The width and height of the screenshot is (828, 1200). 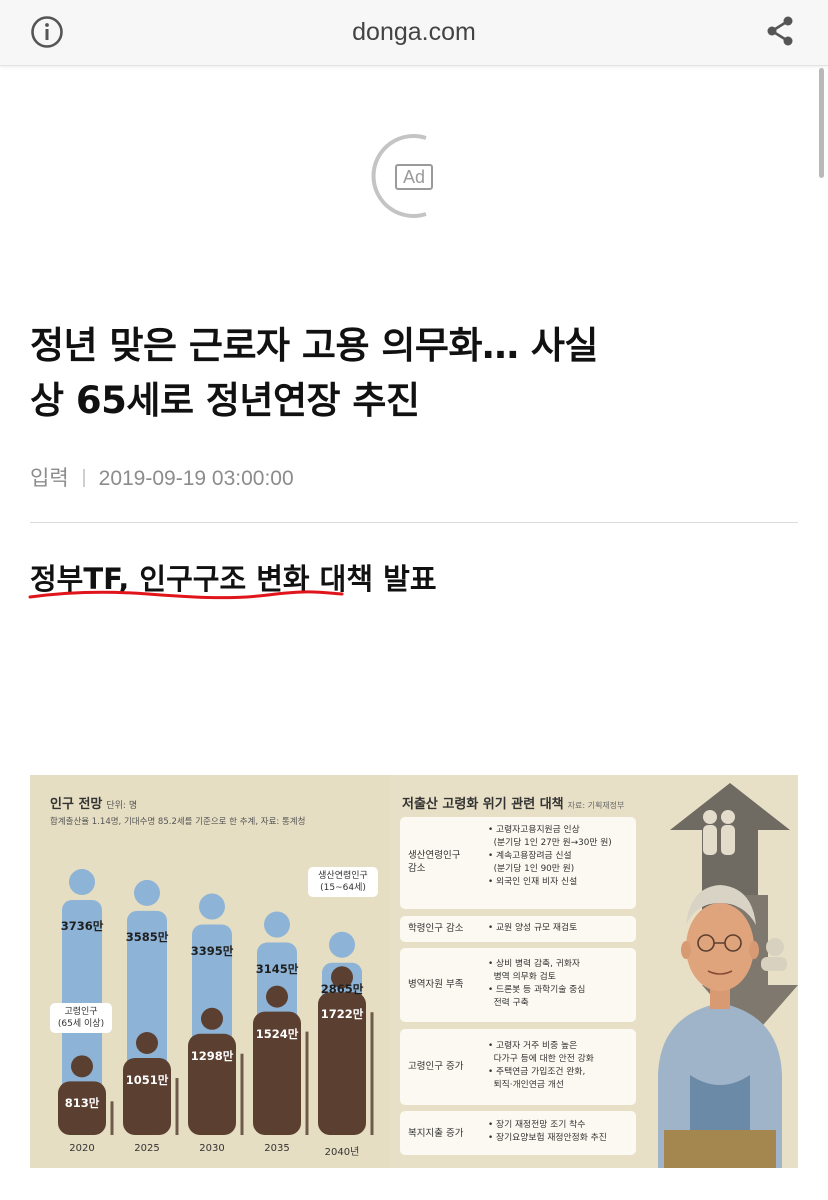 I want to click on elderly-callout: 고령인구 (65세 이상), so click(x=81, y=1018).